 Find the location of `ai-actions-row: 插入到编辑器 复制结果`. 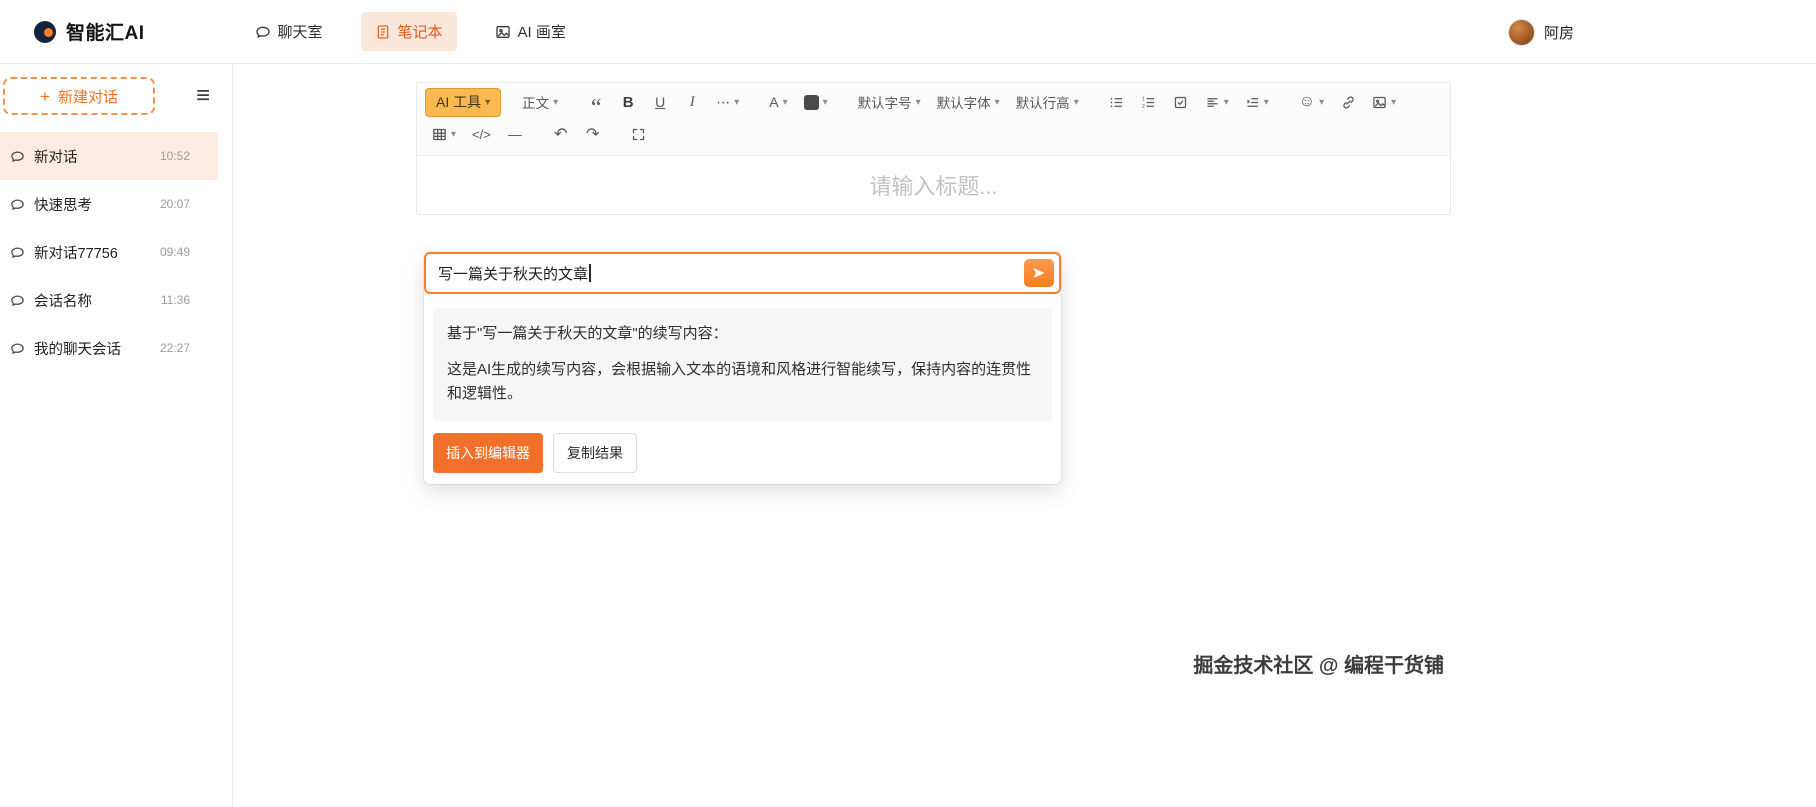

ai-actions-row: 插入到编辑器 复制结果 is located at coordinates (742, 452).